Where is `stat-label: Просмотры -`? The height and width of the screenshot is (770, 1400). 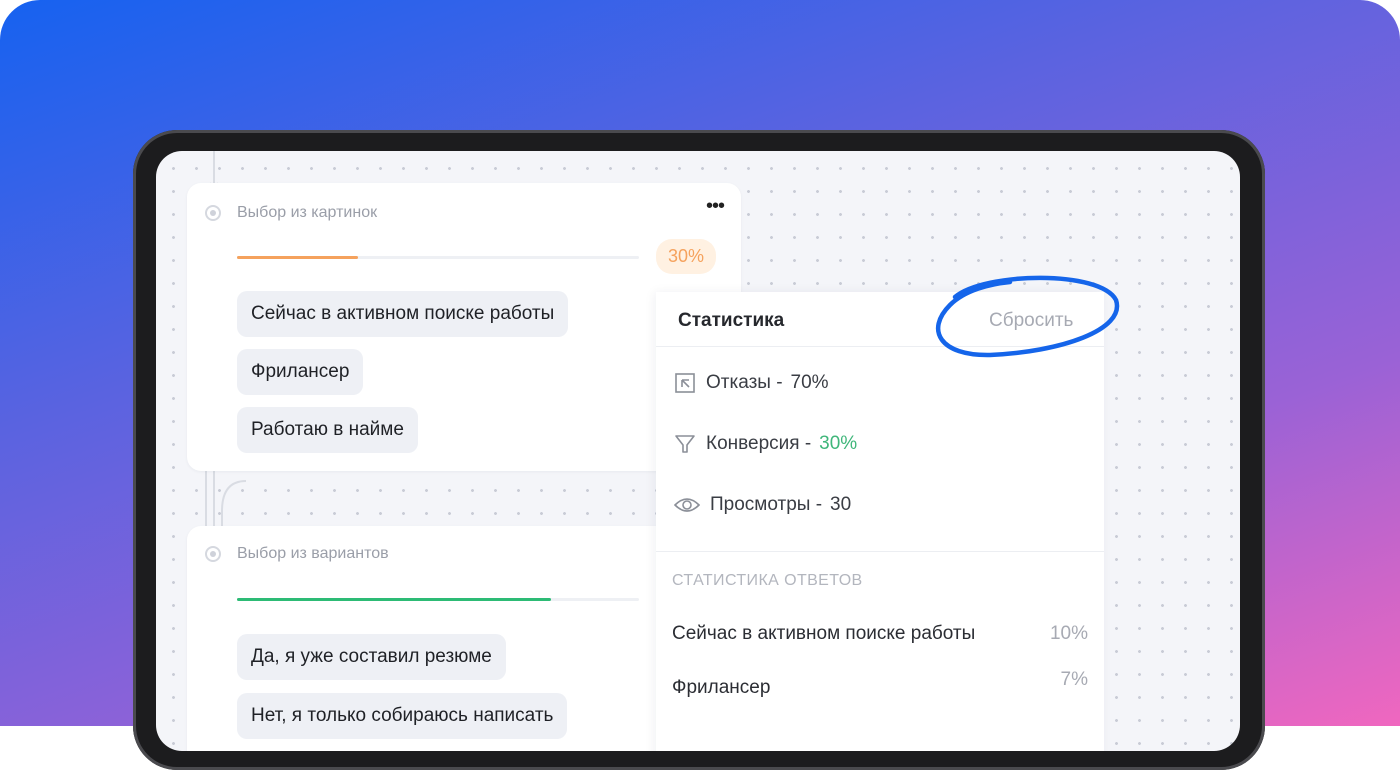
stat-label: Просмотры - is located at coordinates (766, 504).